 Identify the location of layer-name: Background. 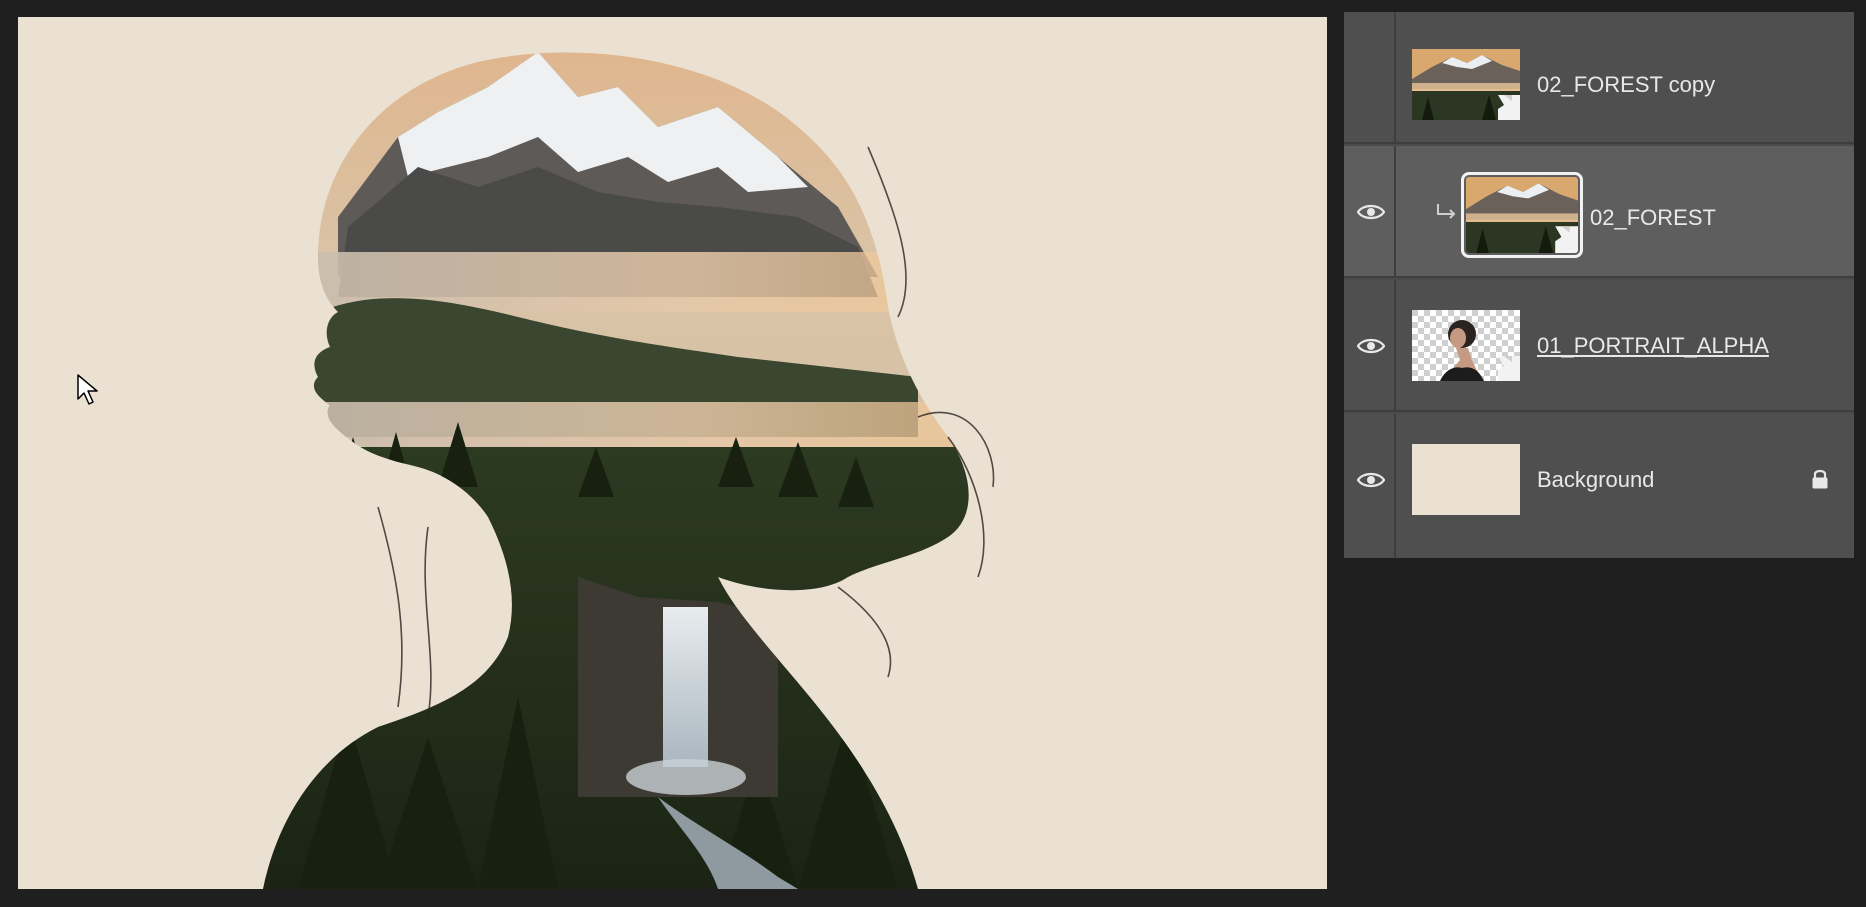
(1595, 480).